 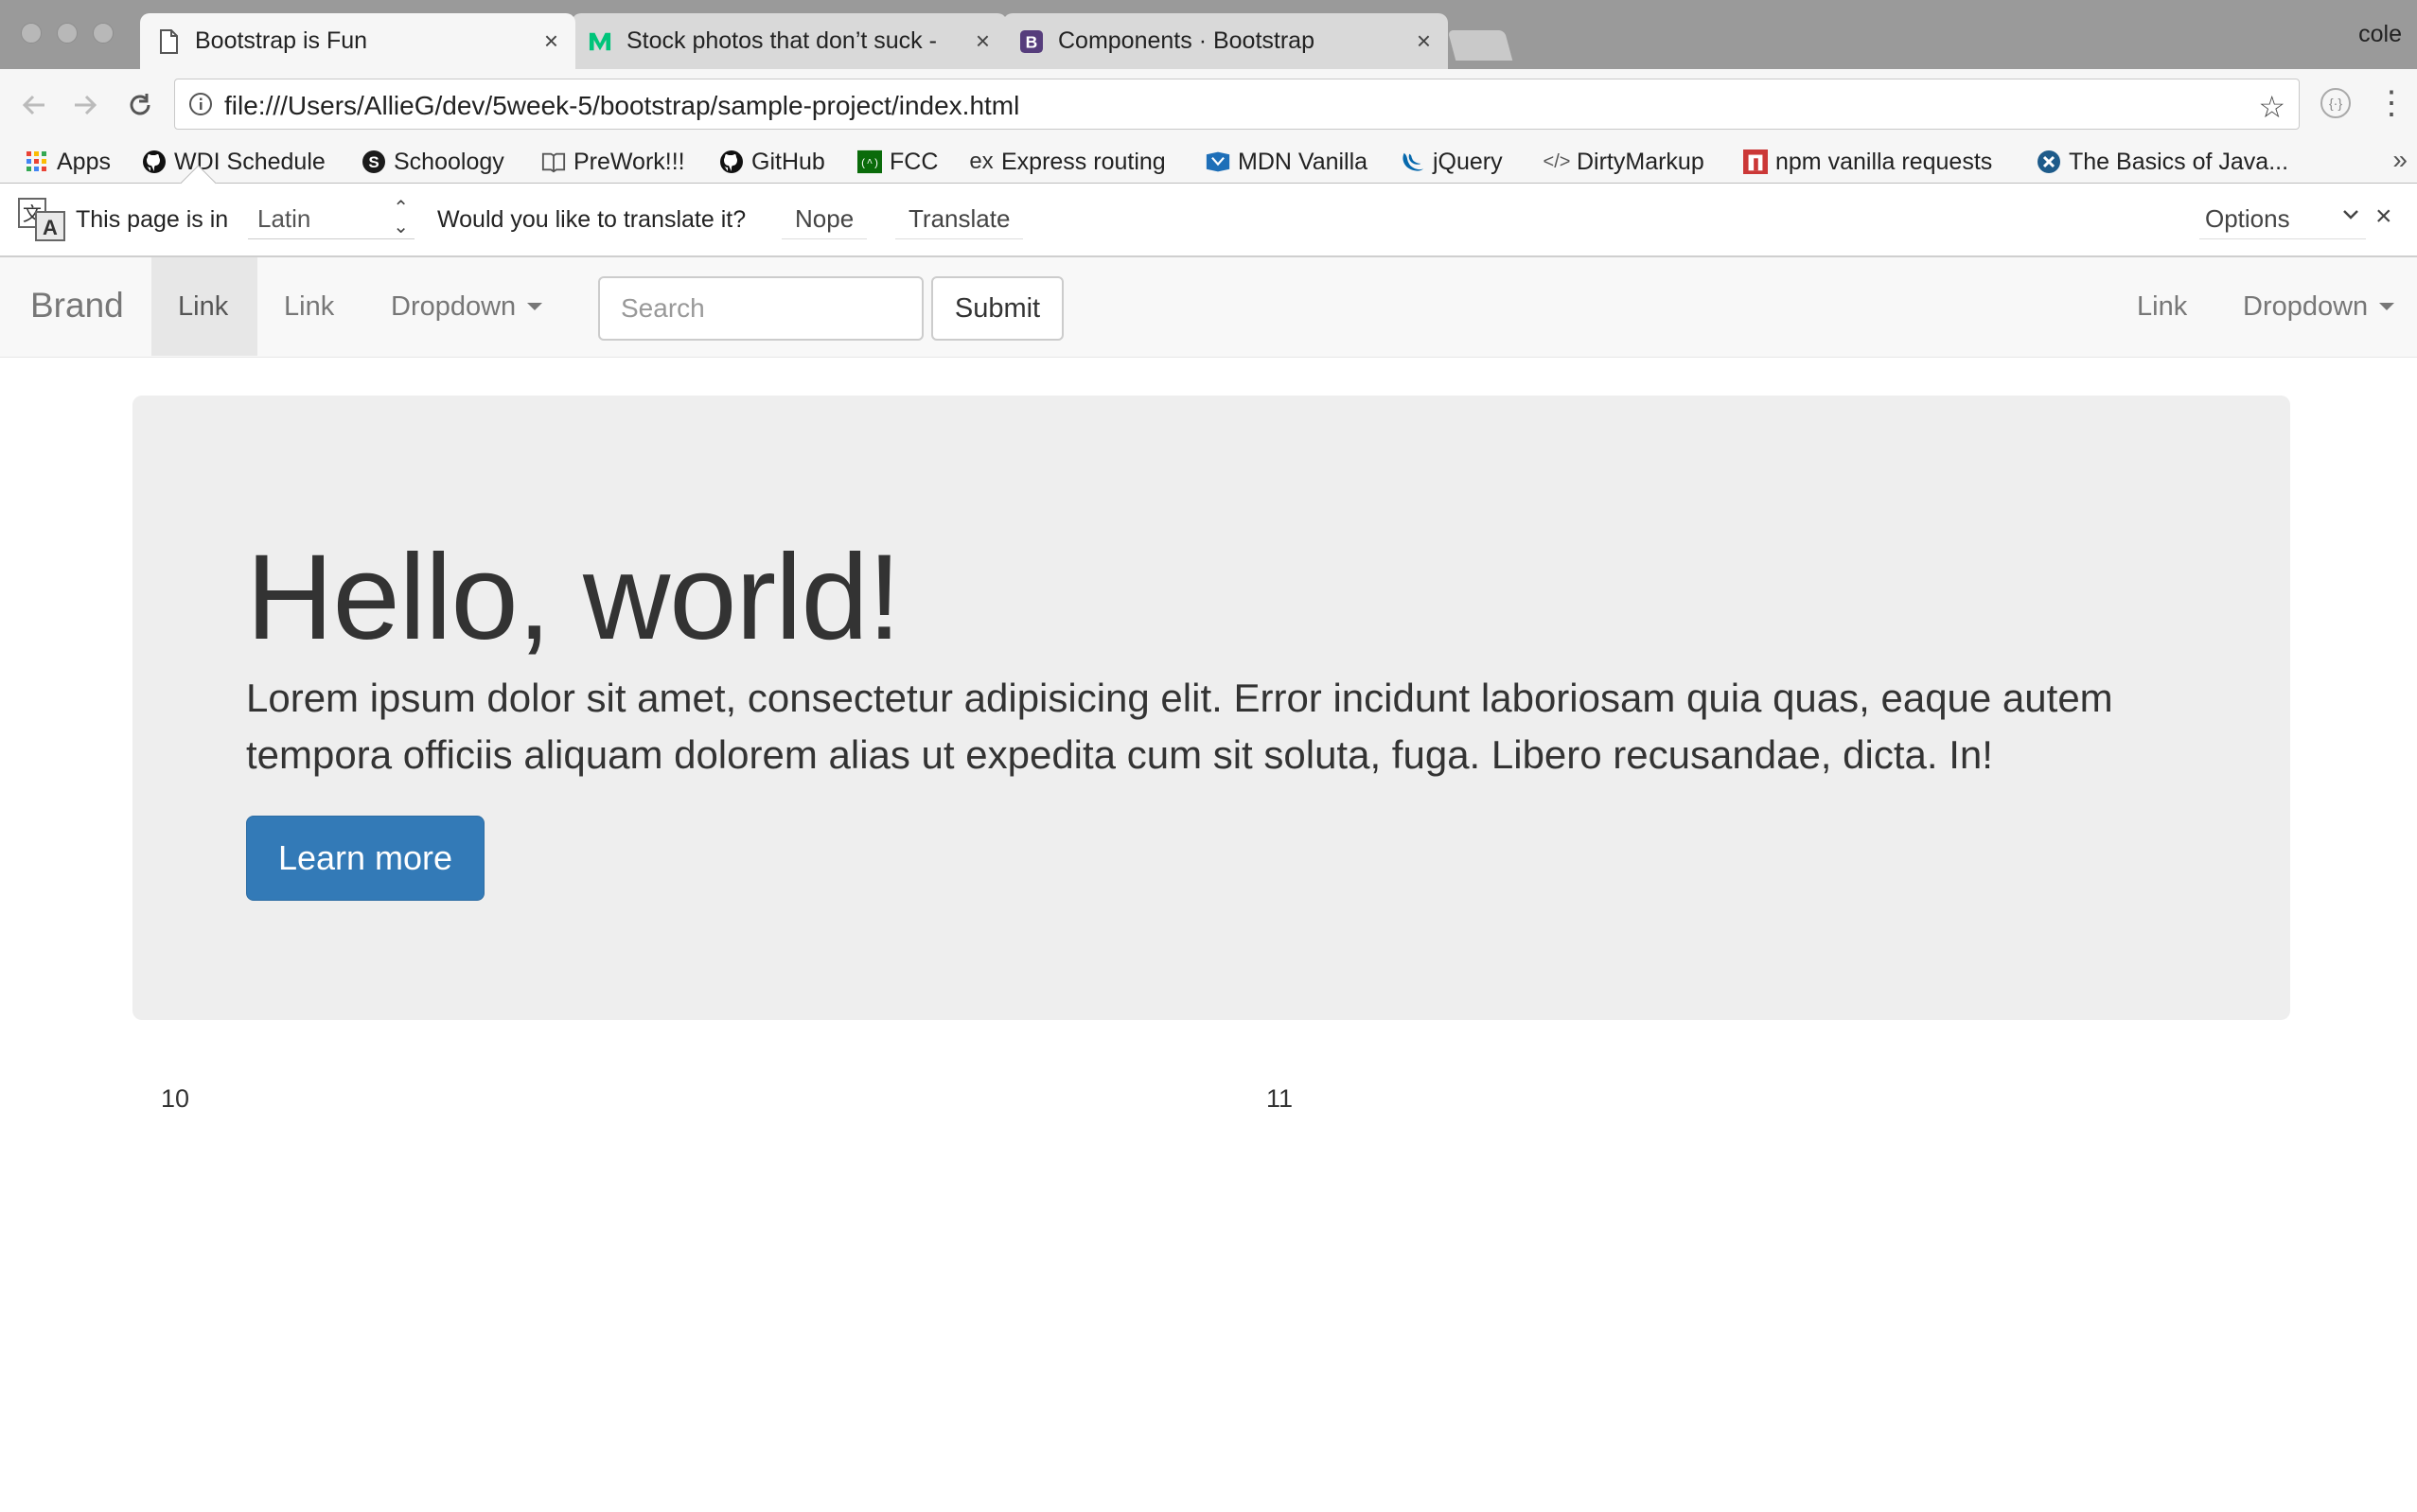 What do you see at coordinates (67, 33) in the screenshot?
I see `window-minimize-button` at bounding box center [67, 33].